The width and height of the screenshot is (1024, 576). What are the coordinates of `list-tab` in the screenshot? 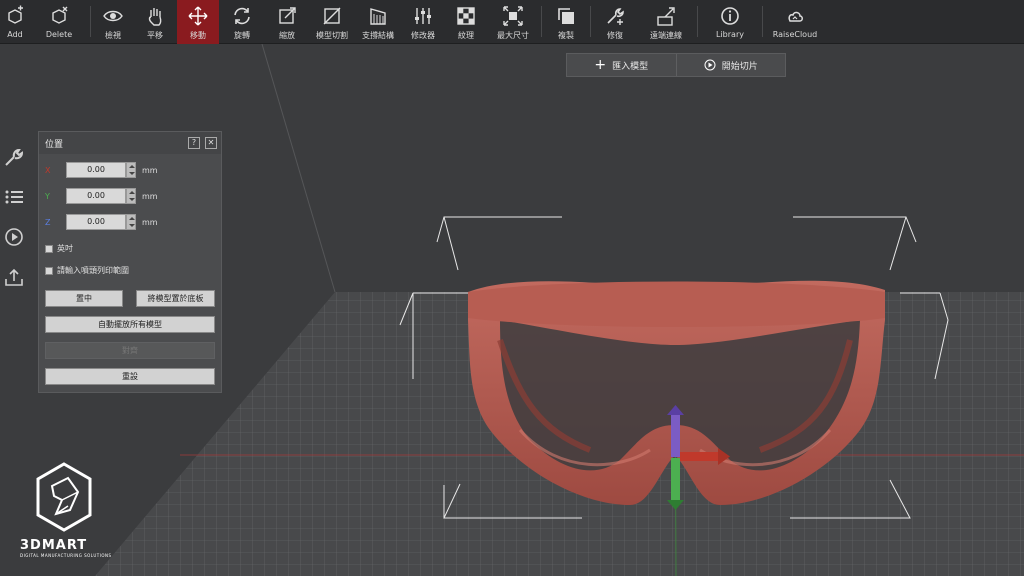 It's located at (14, 197).